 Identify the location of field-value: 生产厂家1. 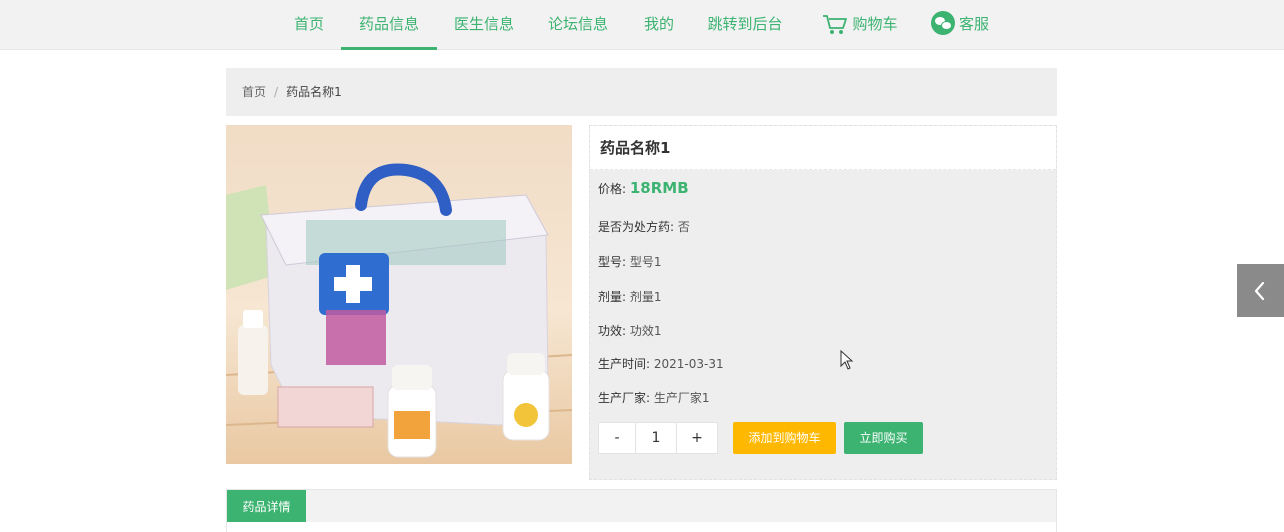
(681, 398).